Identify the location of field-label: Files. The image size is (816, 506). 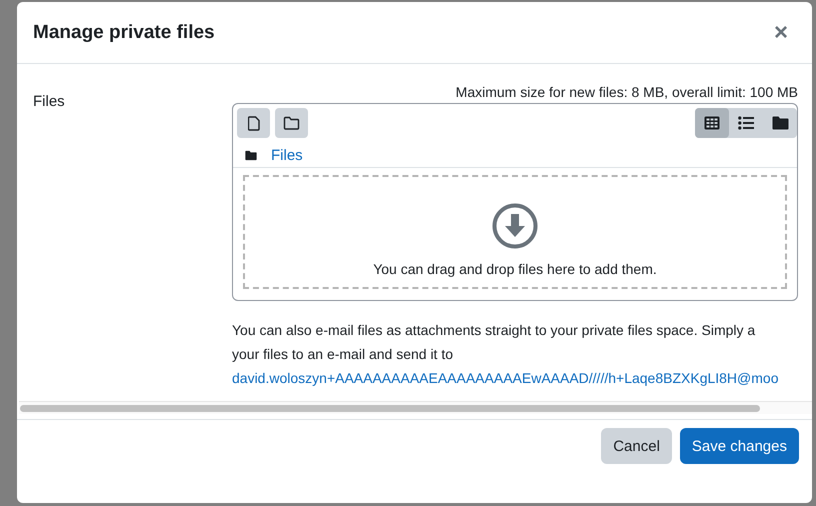
(49, 102).